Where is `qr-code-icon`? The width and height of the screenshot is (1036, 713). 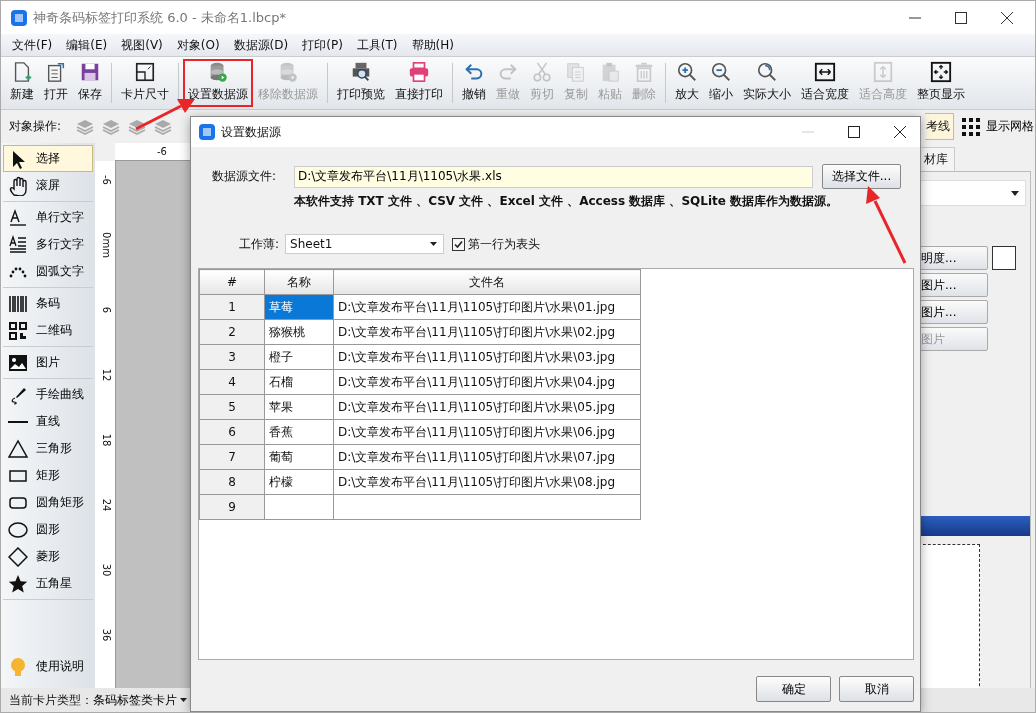
qr-code-icon is located at coordinates (18, 330).